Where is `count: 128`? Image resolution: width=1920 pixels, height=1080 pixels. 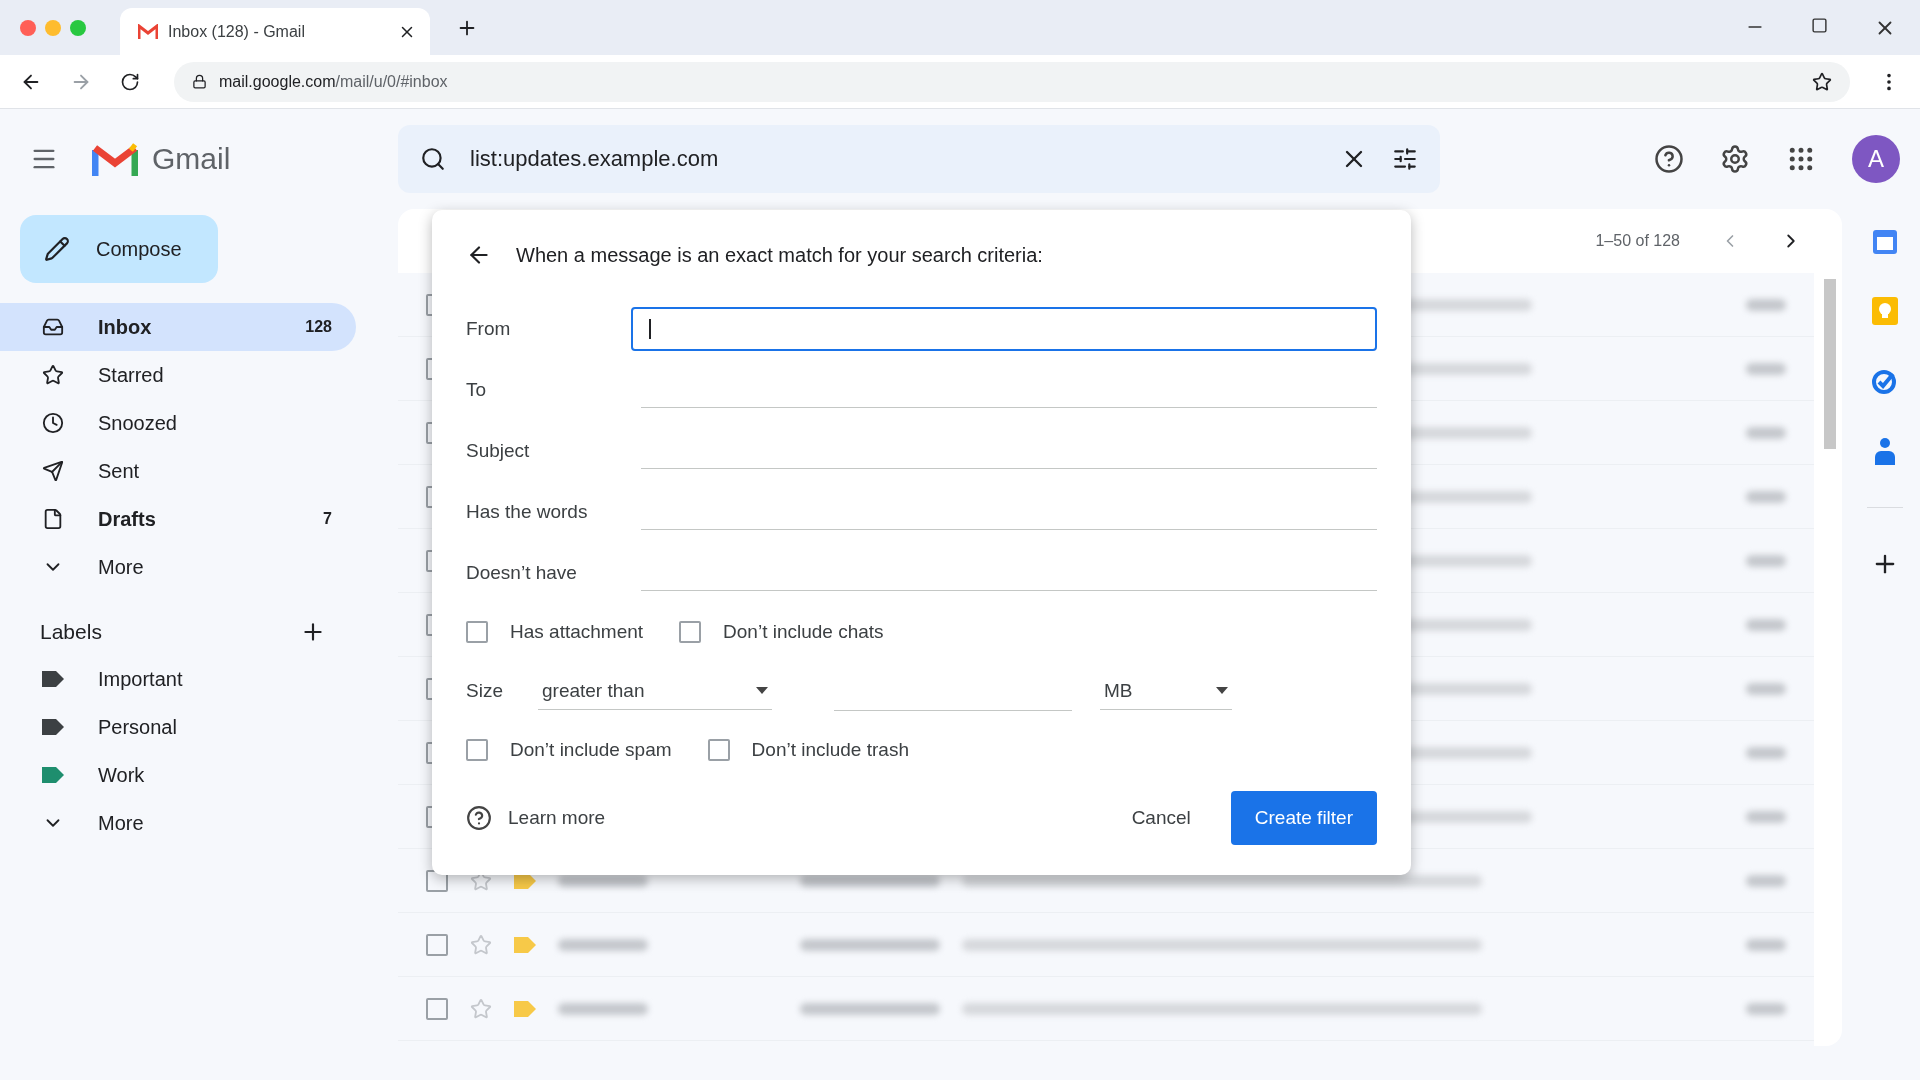 count: 128 is located at coordinates (318, 327).